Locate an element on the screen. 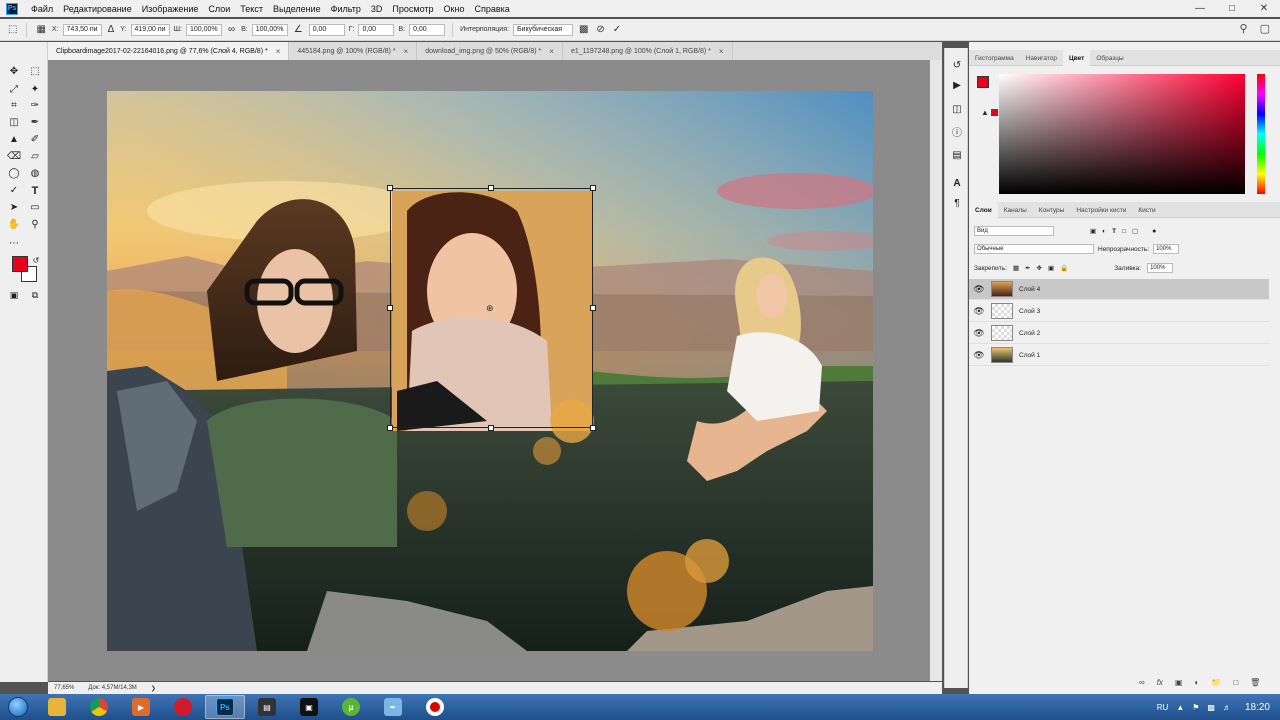  lock-transparent-icon: ▦ is located at coordinates (1016, 268).